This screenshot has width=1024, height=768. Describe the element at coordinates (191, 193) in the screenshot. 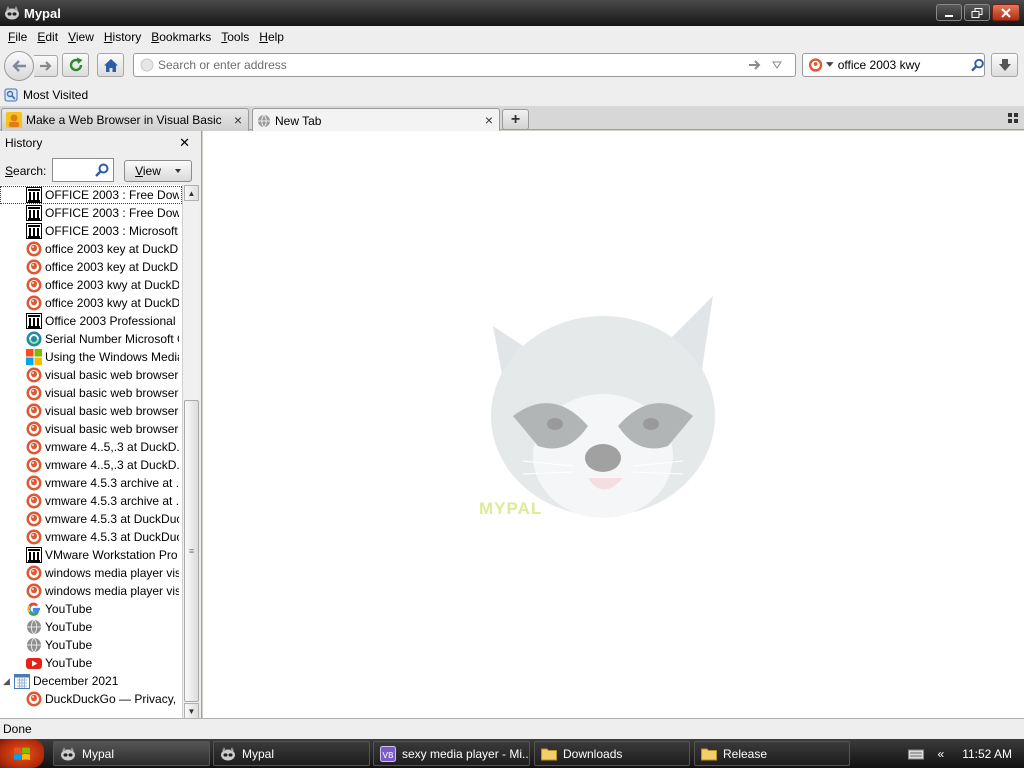

I see `scroll-up-button: ▲` at that location.